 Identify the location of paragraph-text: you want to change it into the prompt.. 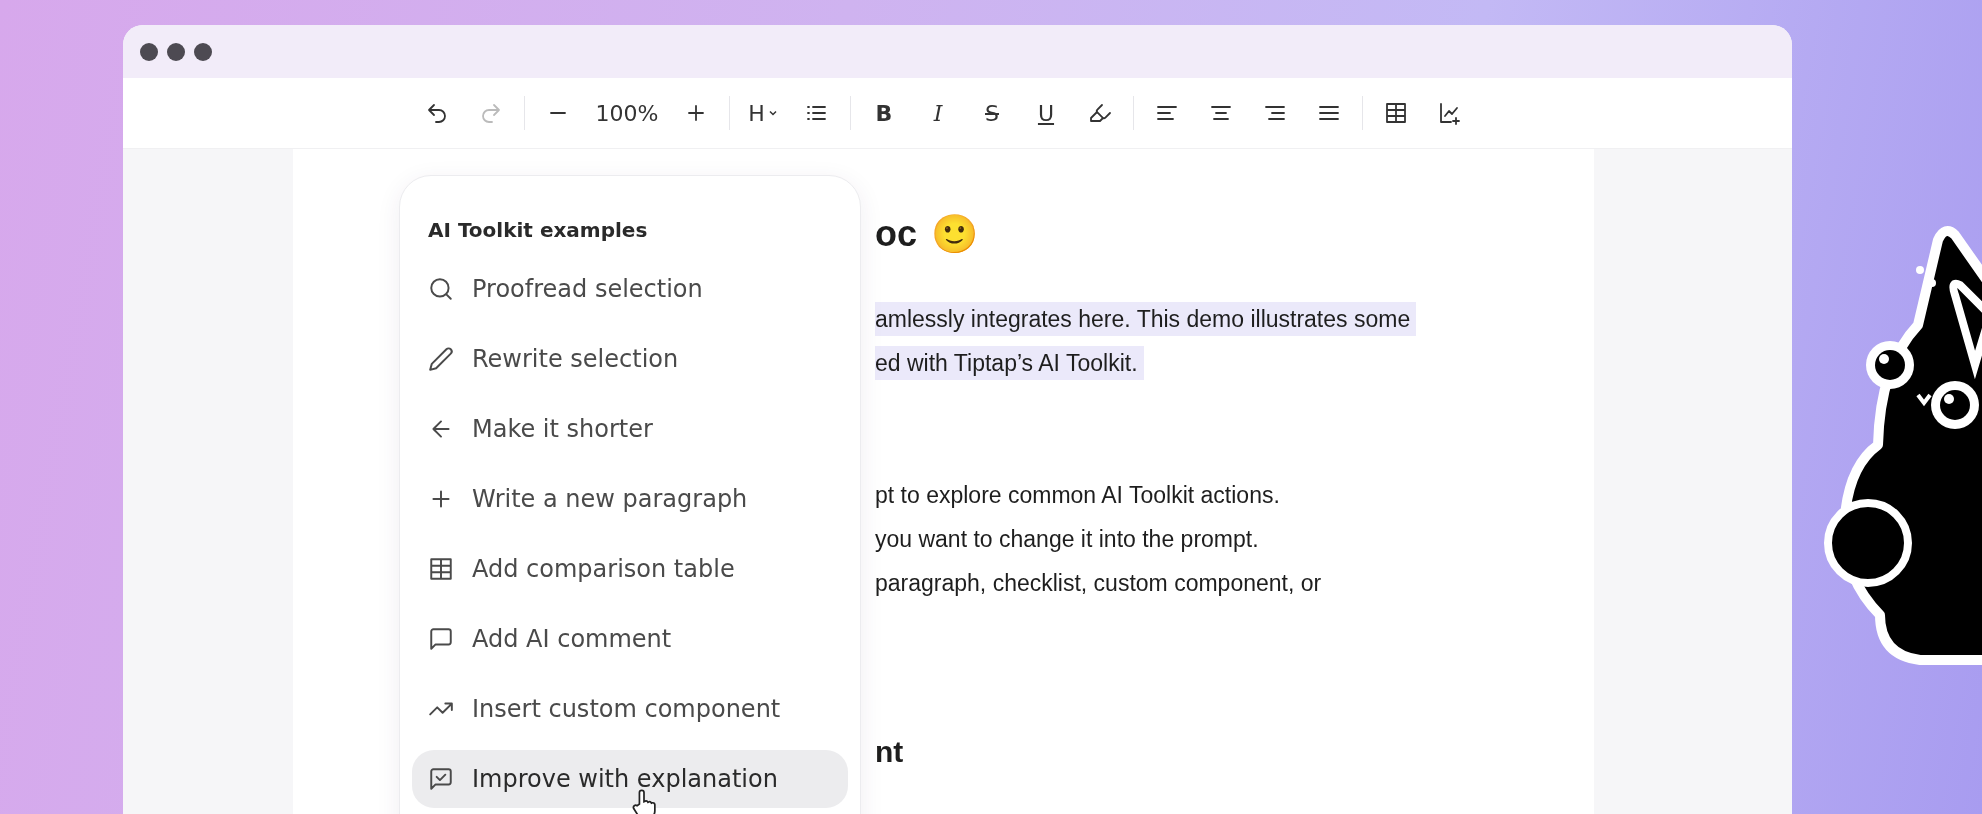
(1067, 539).